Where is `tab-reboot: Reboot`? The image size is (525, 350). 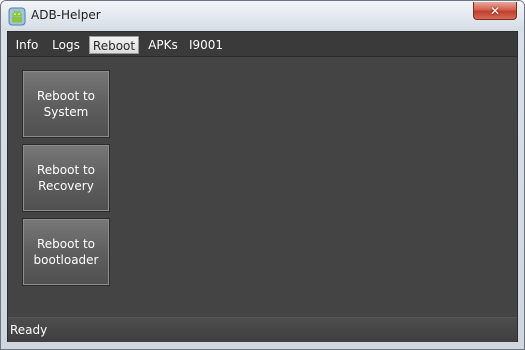 tab-reboot: Reboot is located at coordinates (114, 45).